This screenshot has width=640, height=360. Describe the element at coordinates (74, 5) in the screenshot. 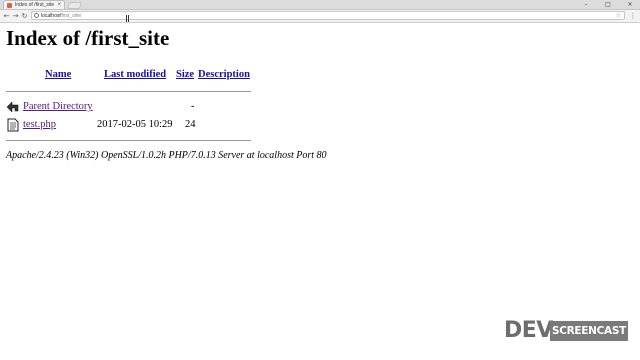

I see `new-tab-button` at that location.